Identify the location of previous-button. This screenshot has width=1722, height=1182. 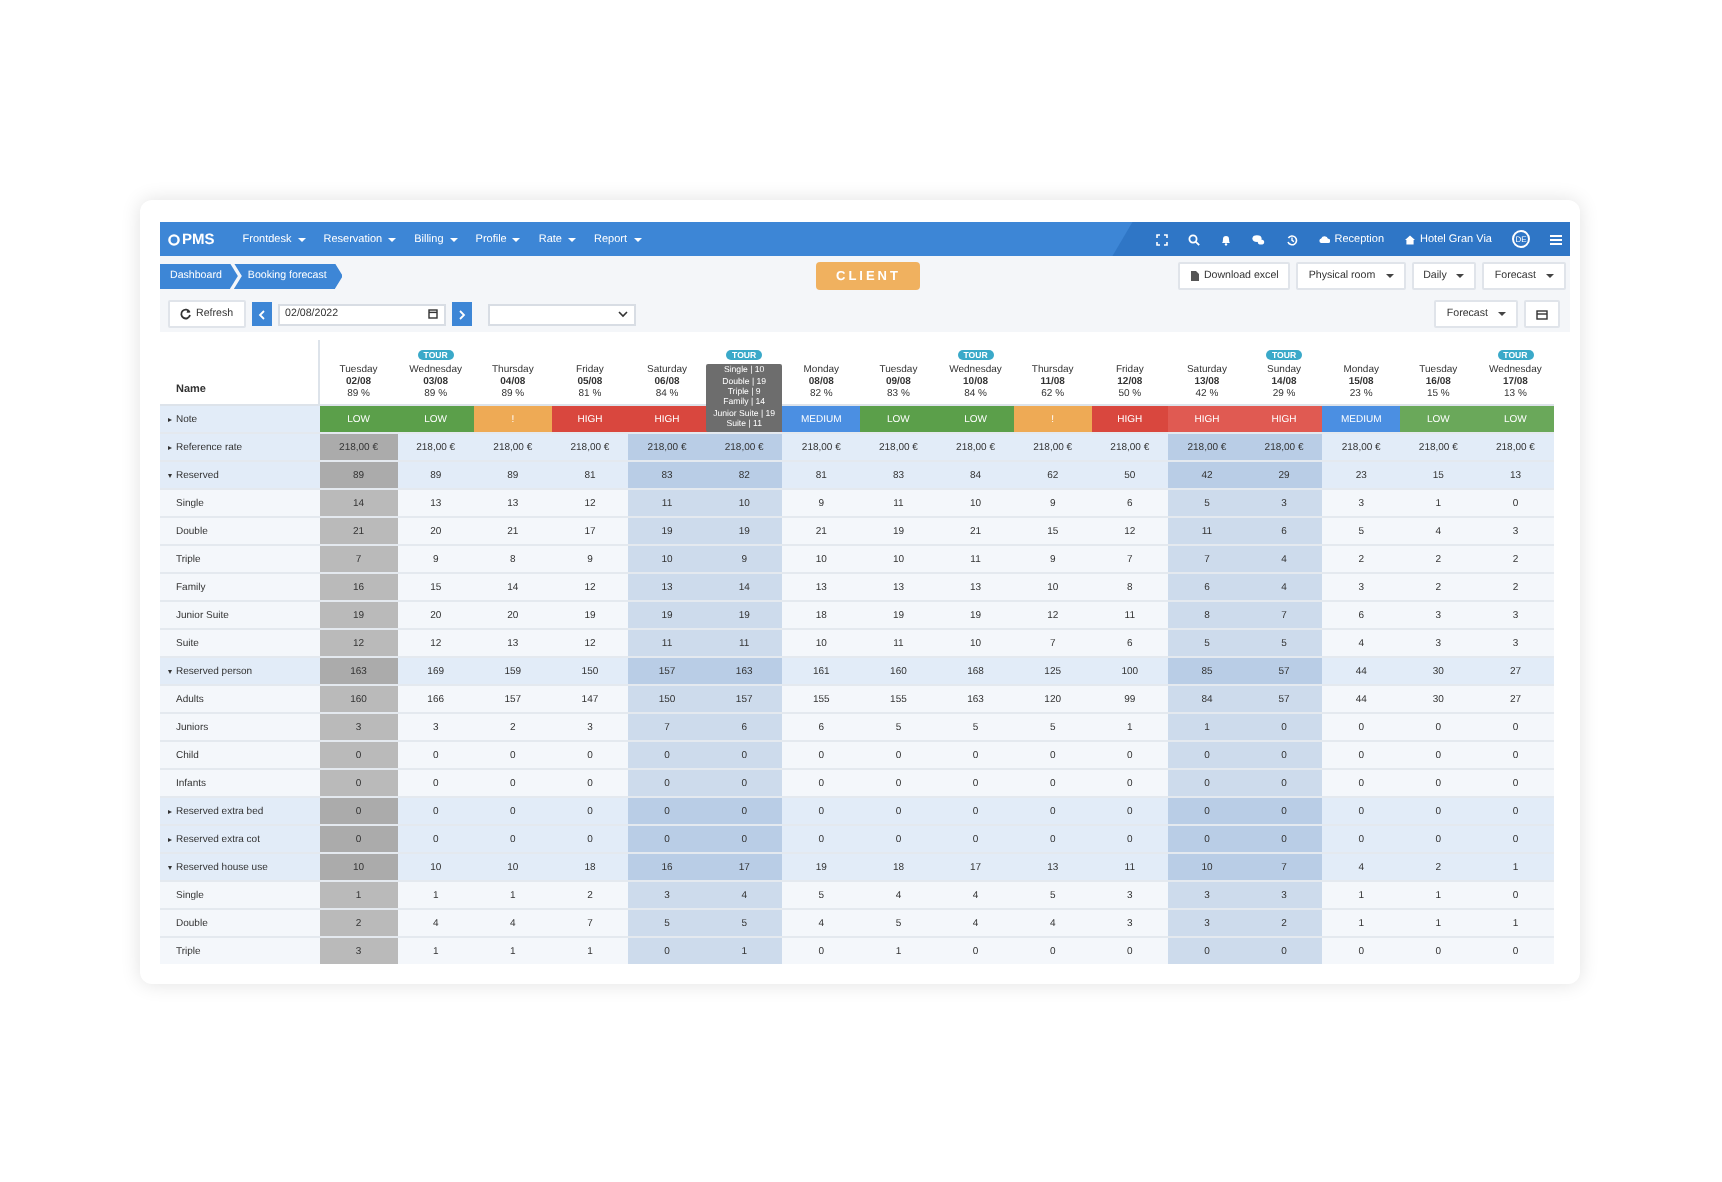
(261, 314).